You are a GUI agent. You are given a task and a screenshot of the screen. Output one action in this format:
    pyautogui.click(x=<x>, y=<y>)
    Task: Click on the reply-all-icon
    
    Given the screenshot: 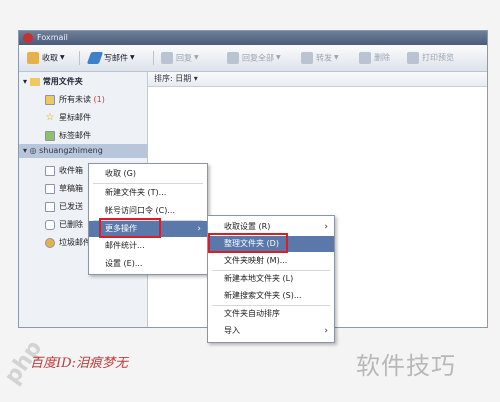 What is the action you would take?
    pyautogui.click(x=233, y=58)
    